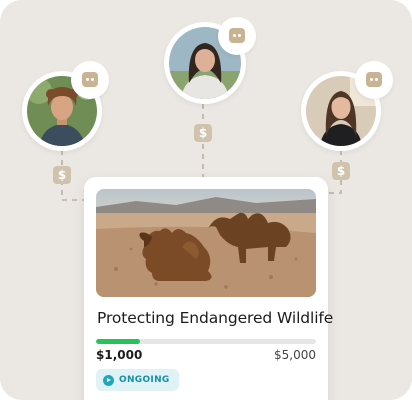 Image resolution: width=412 pixels, height=400 pixels. Describe the element at coordinates (108, 380) in the screenshot. I see `play-icon` at that location.